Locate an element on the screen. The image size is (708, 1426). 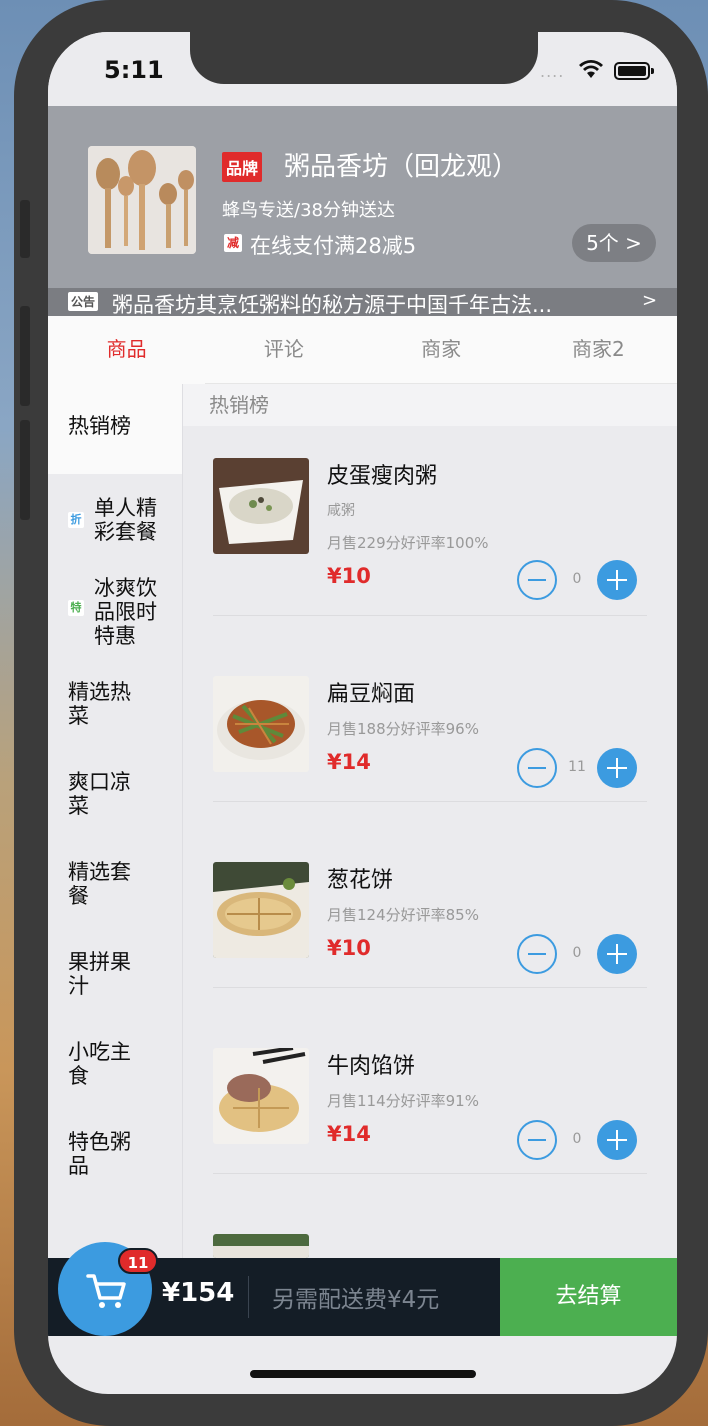
section-title: 热销榜 is located at coordinates (430, 405).